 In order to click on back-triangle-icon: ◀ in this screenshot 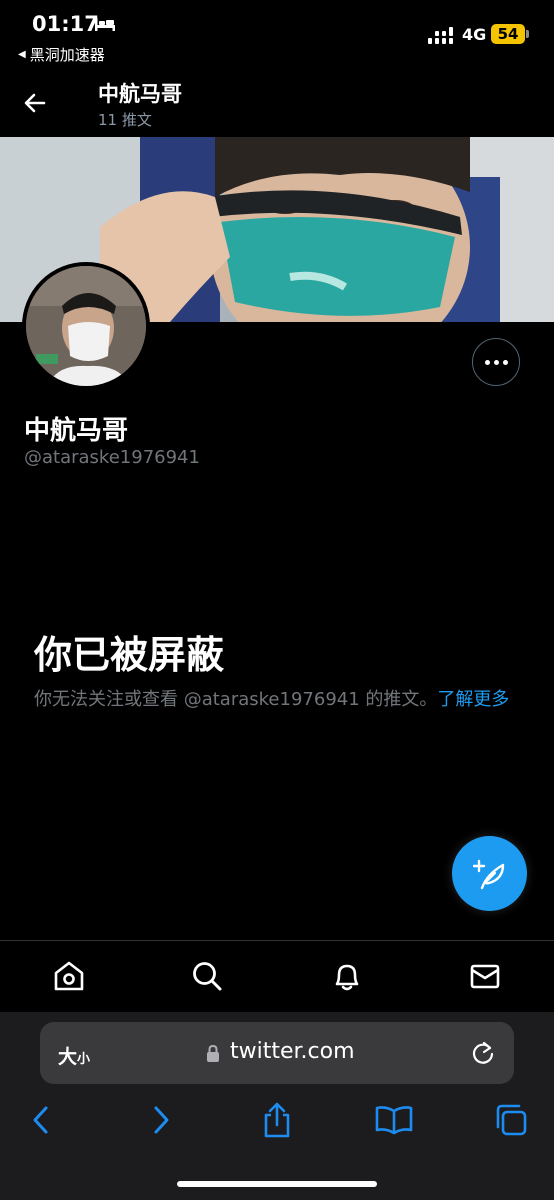, I will do `click(22, 54)`.